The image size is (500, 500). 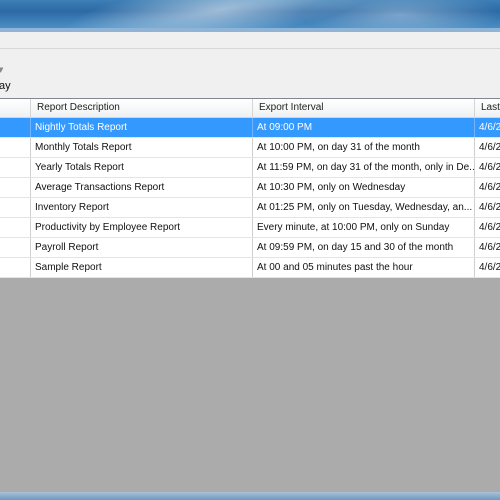 What do you see at coordinates (142, 247) in the screenshot?
I see `report-description-cell: Payroll Report` at bounding box center [142, 247].